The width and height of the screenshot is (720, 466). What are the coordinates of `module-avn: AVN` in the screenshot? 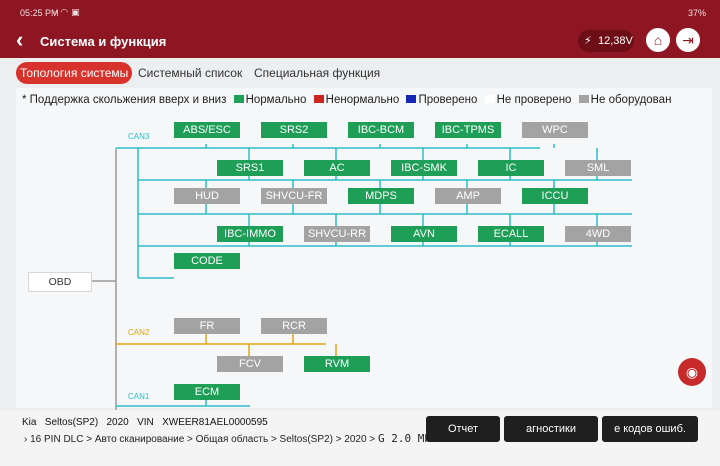 It's located at (424, 234).